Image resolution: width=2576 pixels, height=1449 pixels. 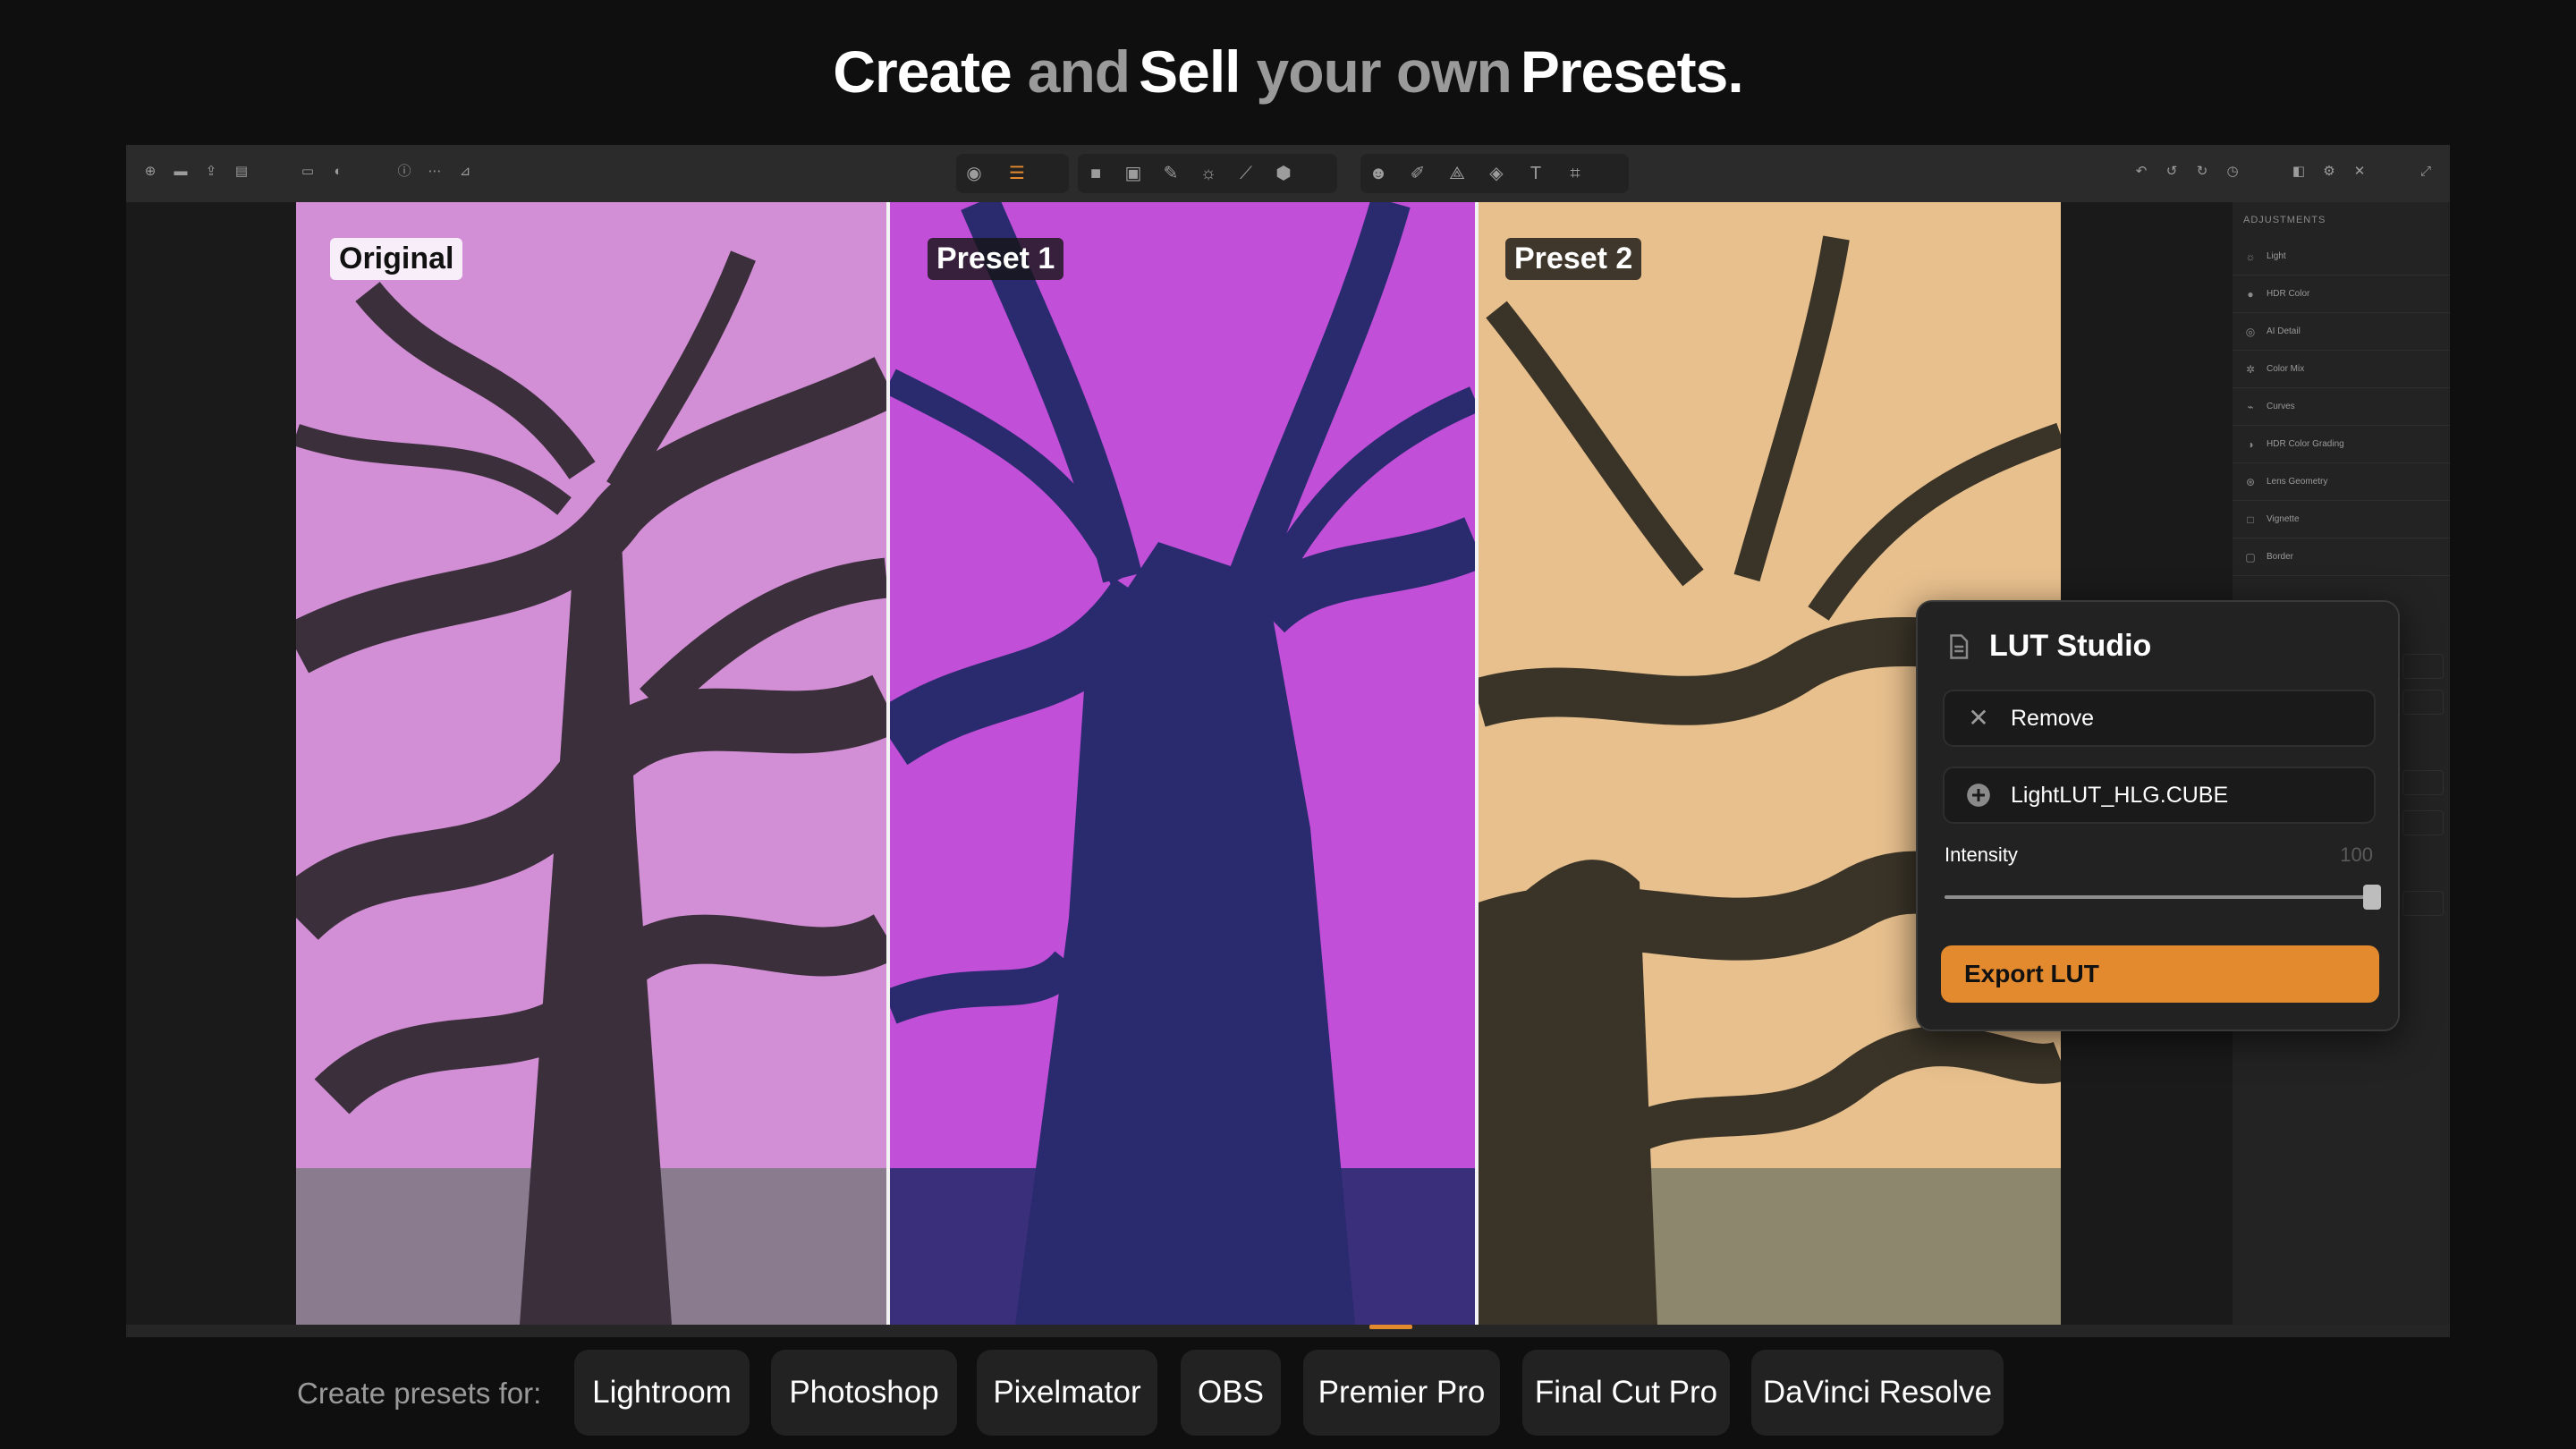 What do you see at coordinates (241, 171) in the screenshot?
I see `trash-icon: ▤` at bounding box center [241, 171].